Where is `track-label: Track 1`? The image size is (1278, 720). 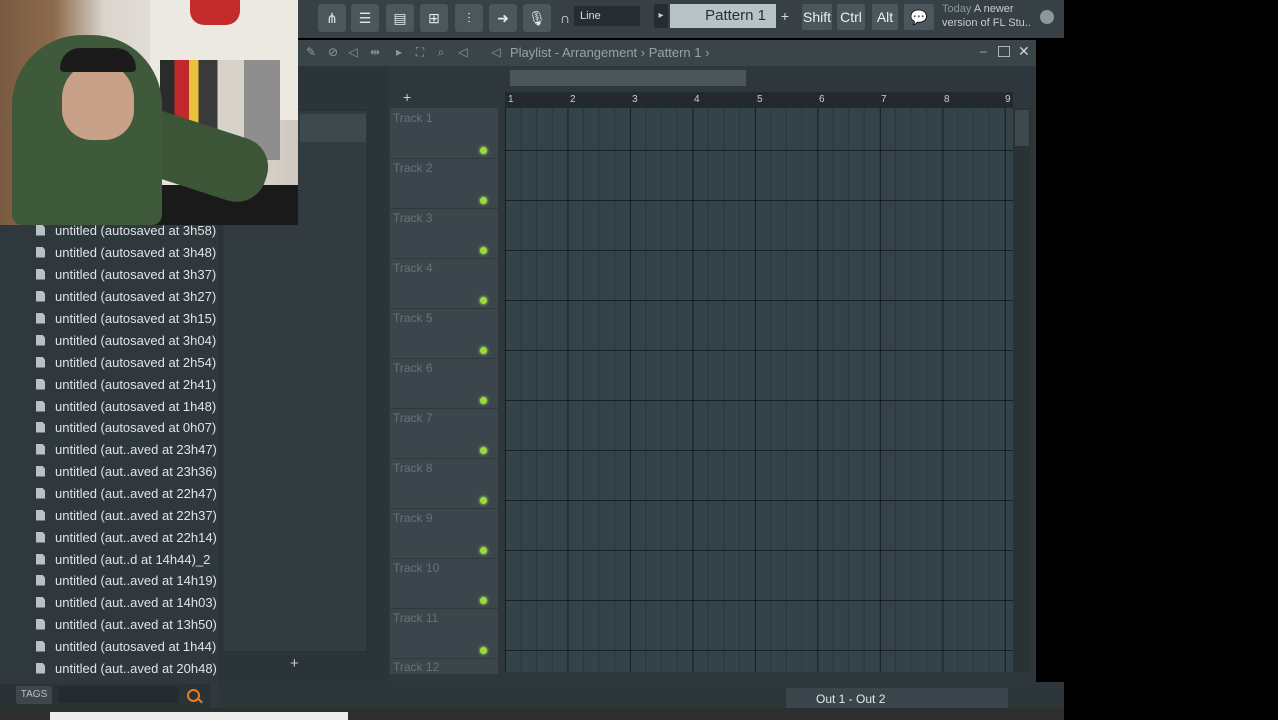 track-label: Track 1 is located at coordinates (413, 118).